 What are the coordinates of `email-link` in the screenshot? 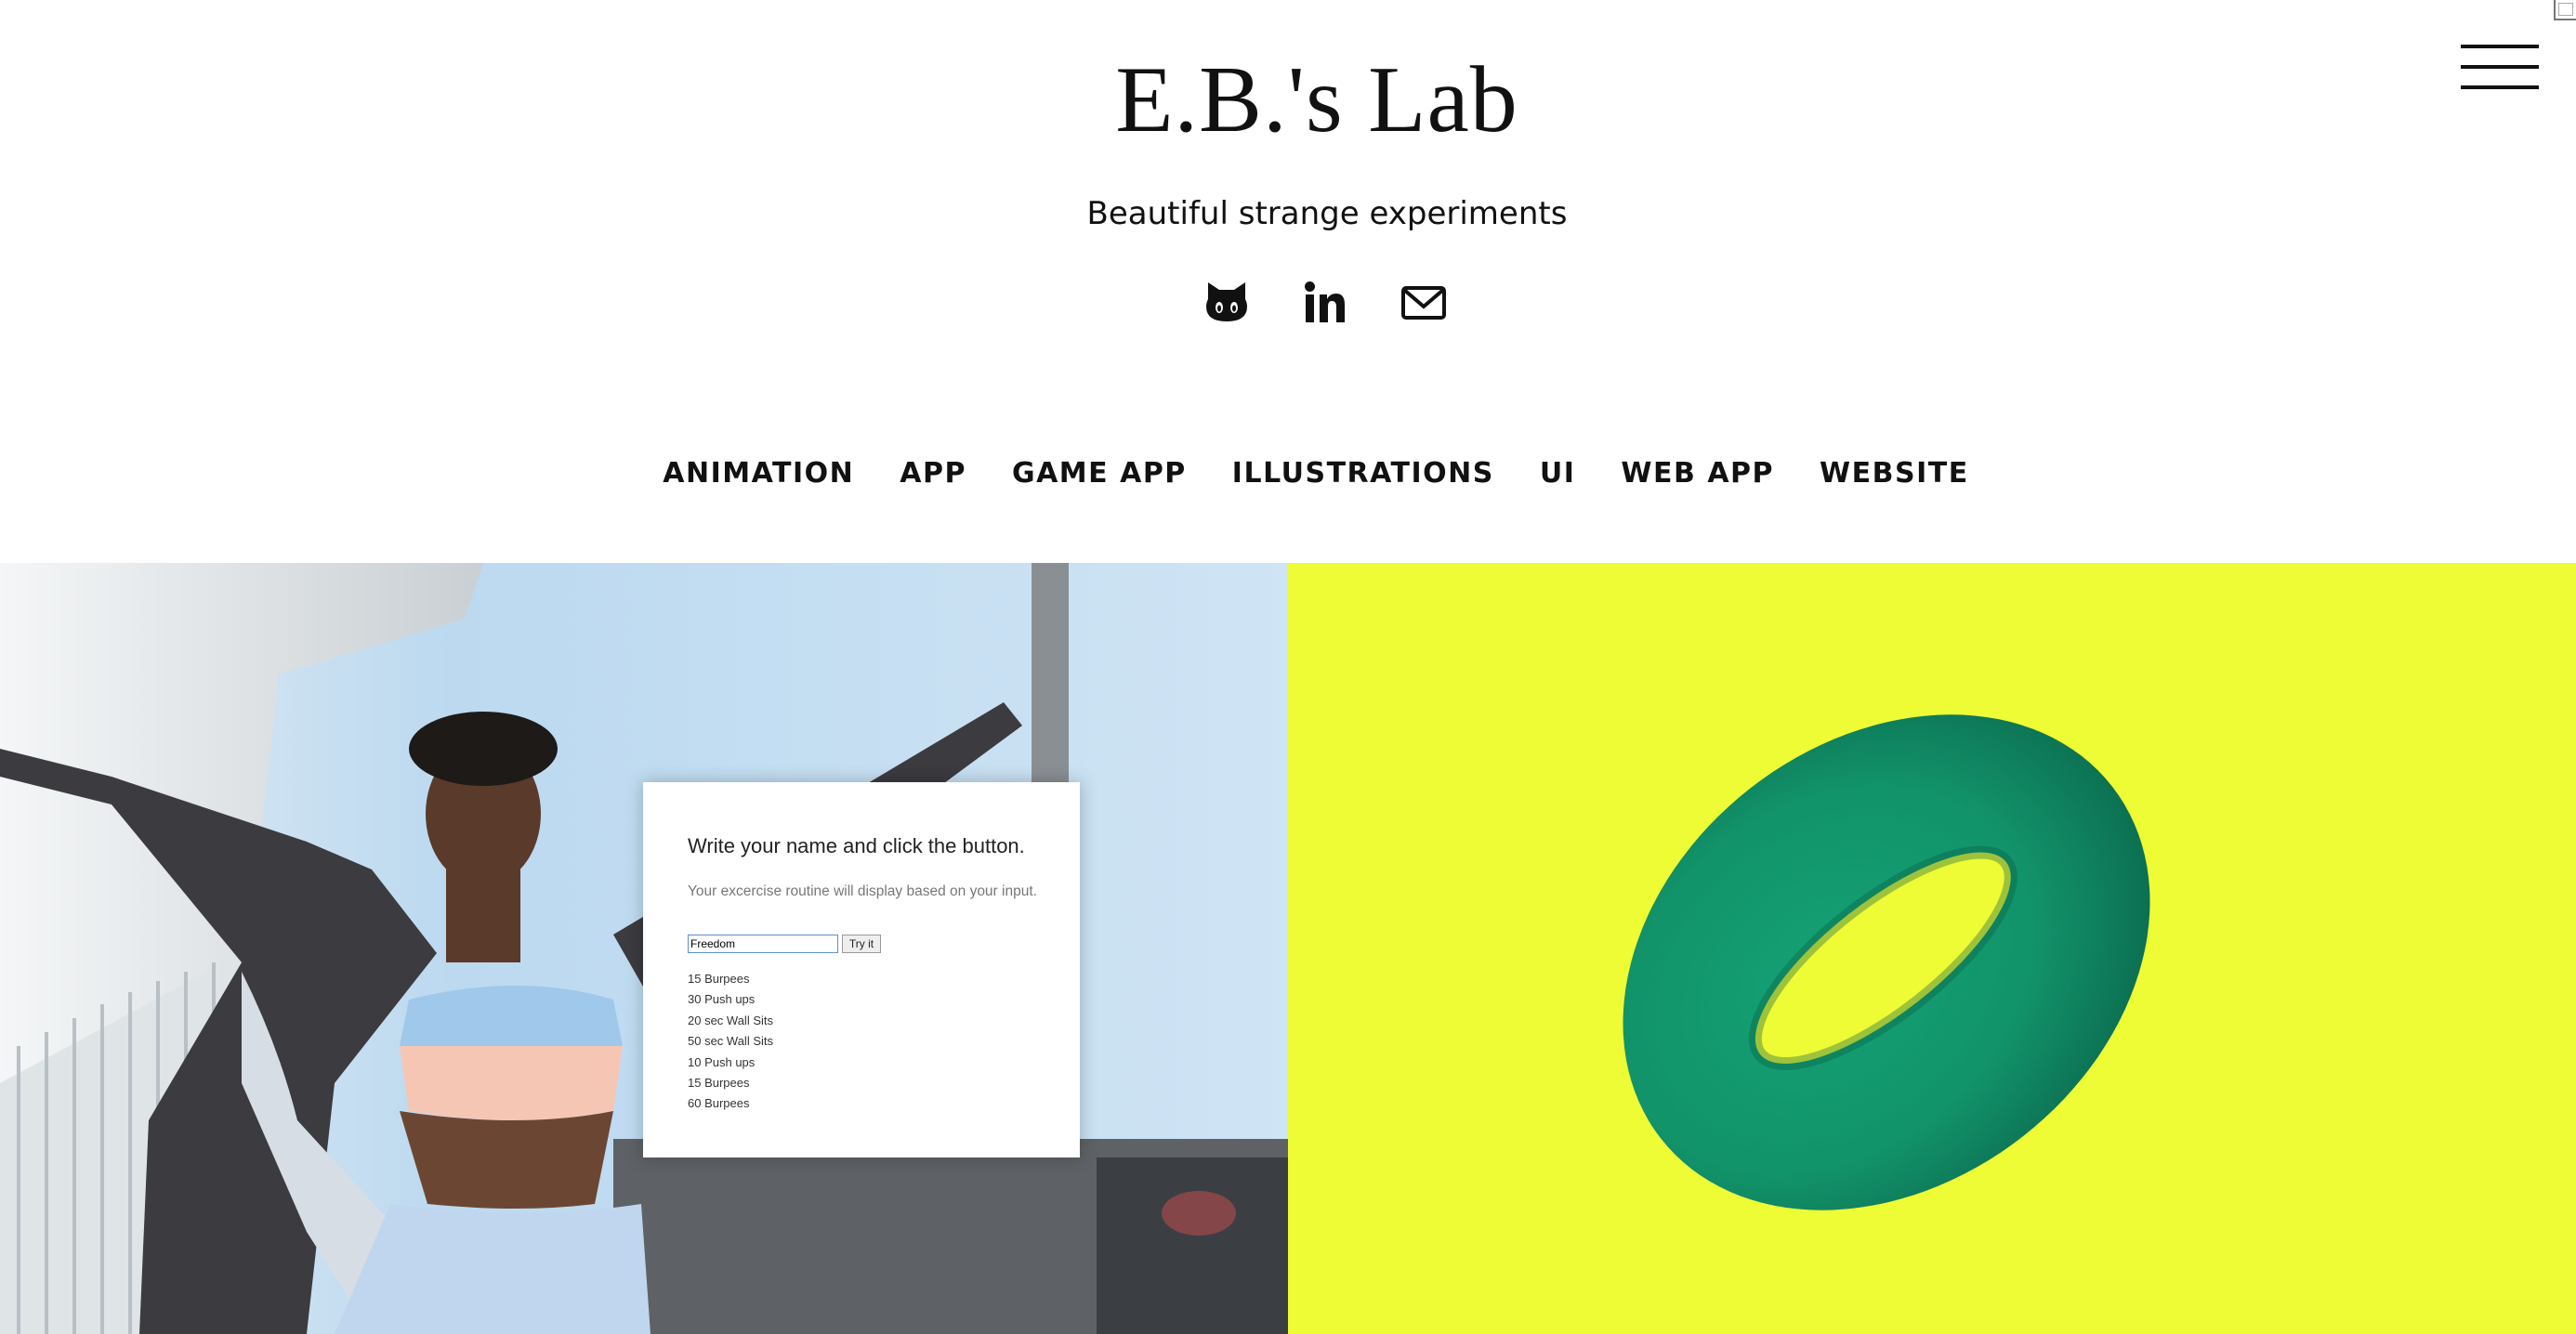 It's located at (1424, 303).